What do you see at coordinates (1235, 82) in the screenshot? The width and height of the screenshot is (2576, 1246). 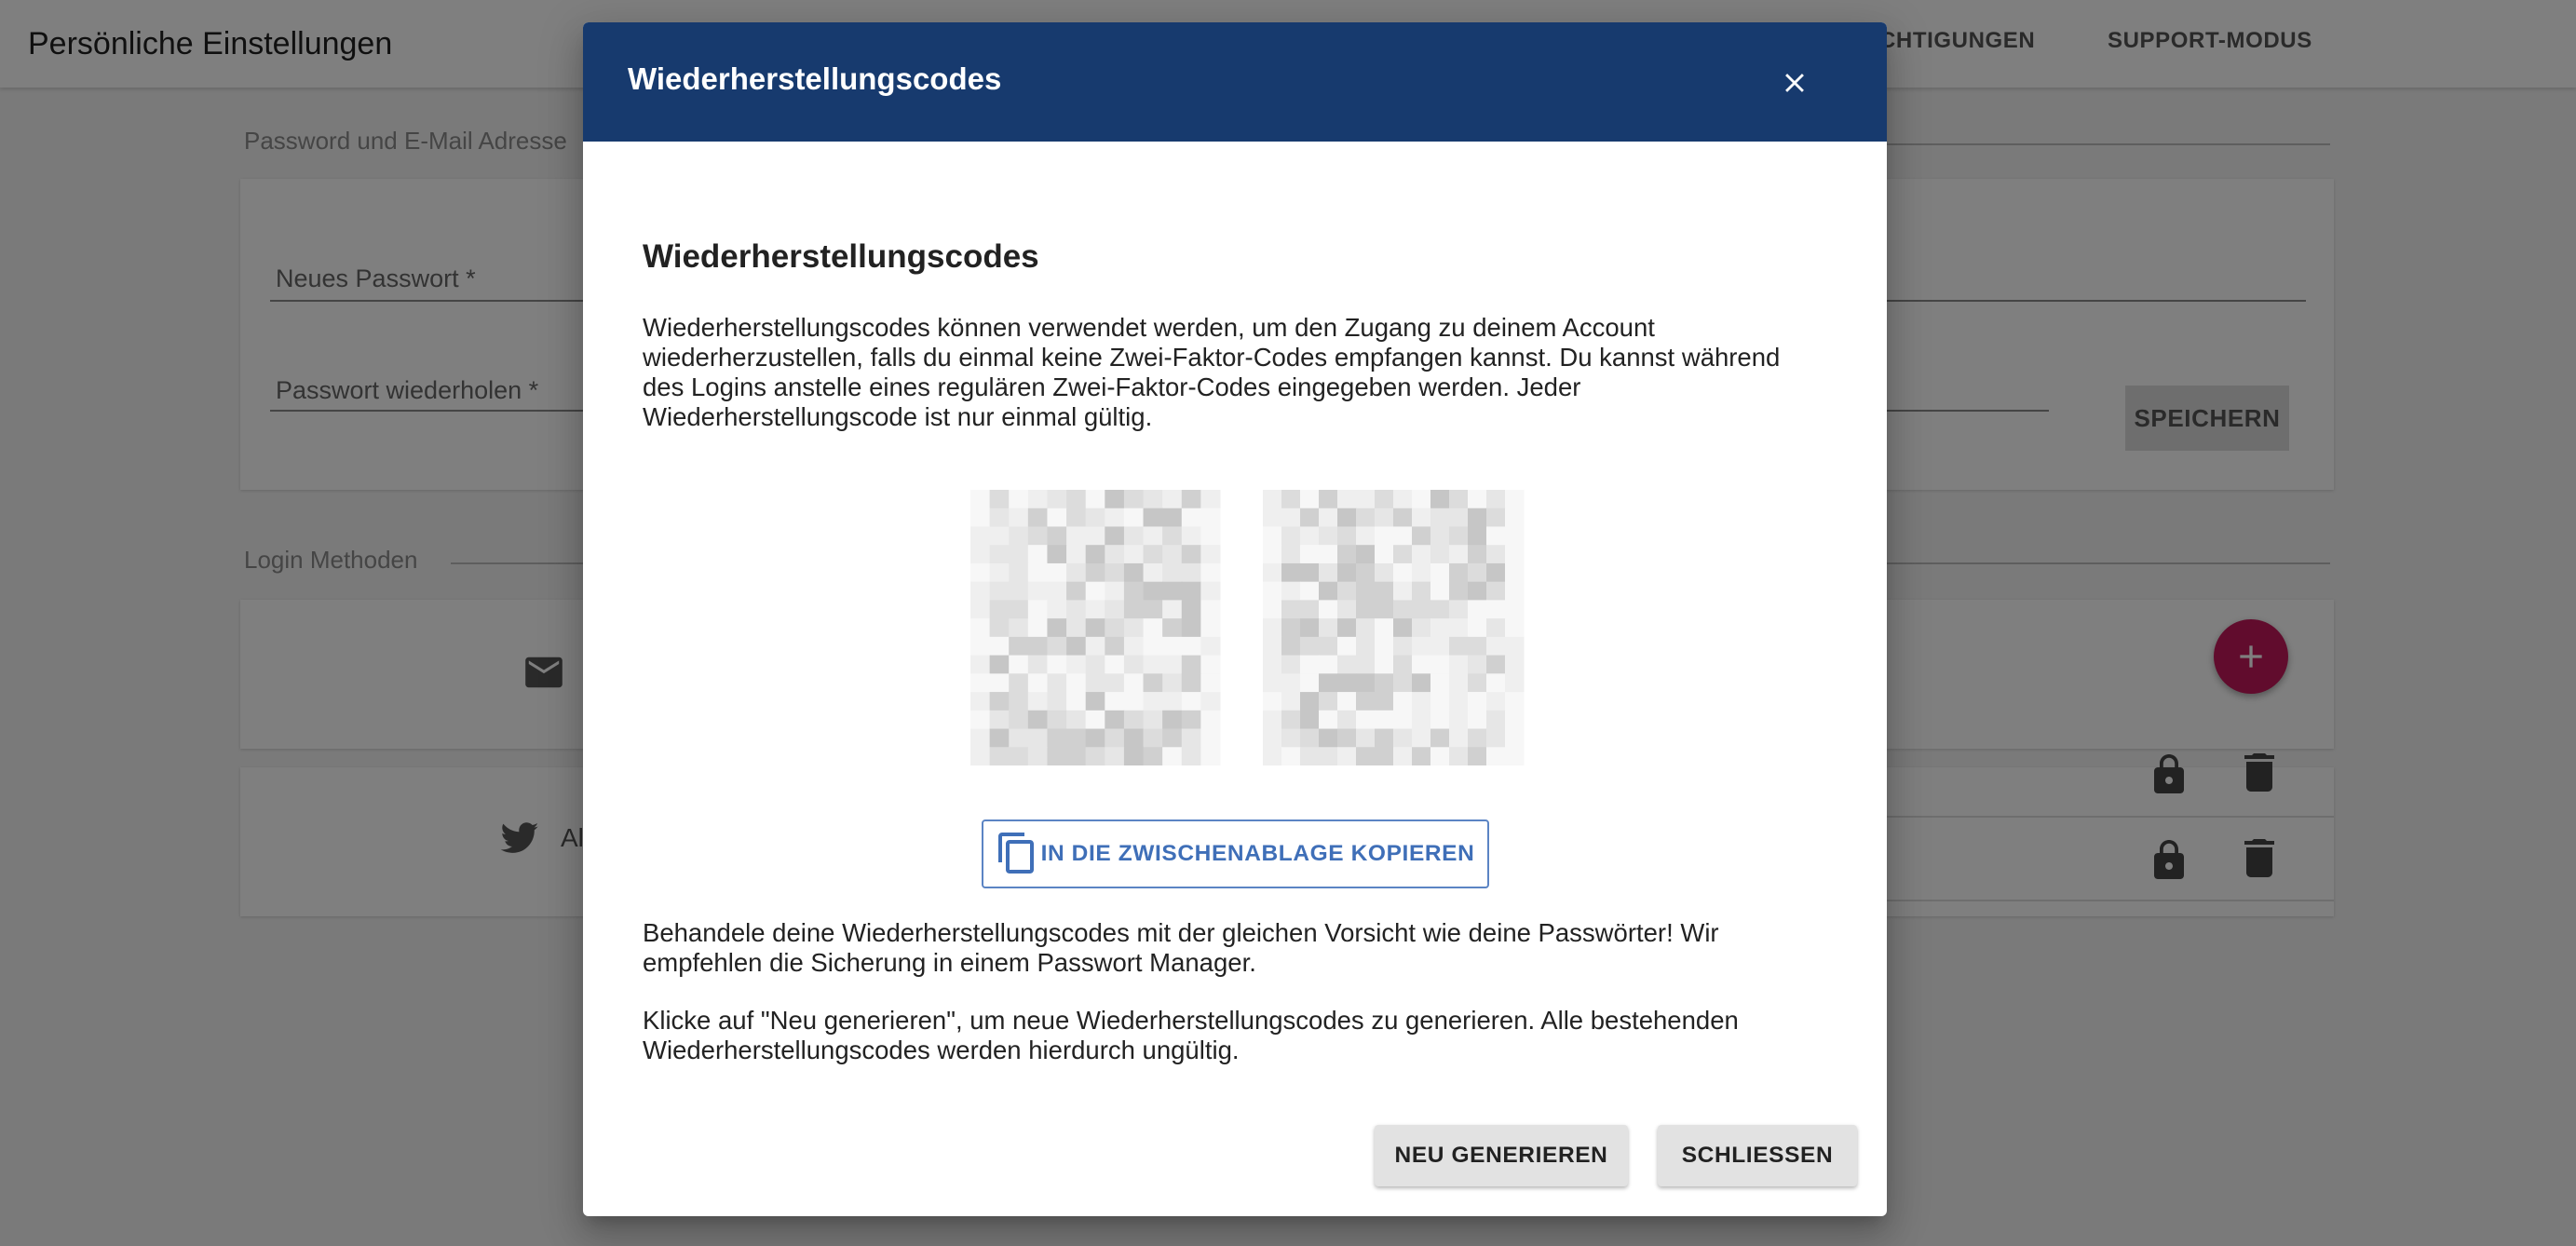 I see `dialog-header: Wiederherstellungscodes` at bounding box center [1235, 82].